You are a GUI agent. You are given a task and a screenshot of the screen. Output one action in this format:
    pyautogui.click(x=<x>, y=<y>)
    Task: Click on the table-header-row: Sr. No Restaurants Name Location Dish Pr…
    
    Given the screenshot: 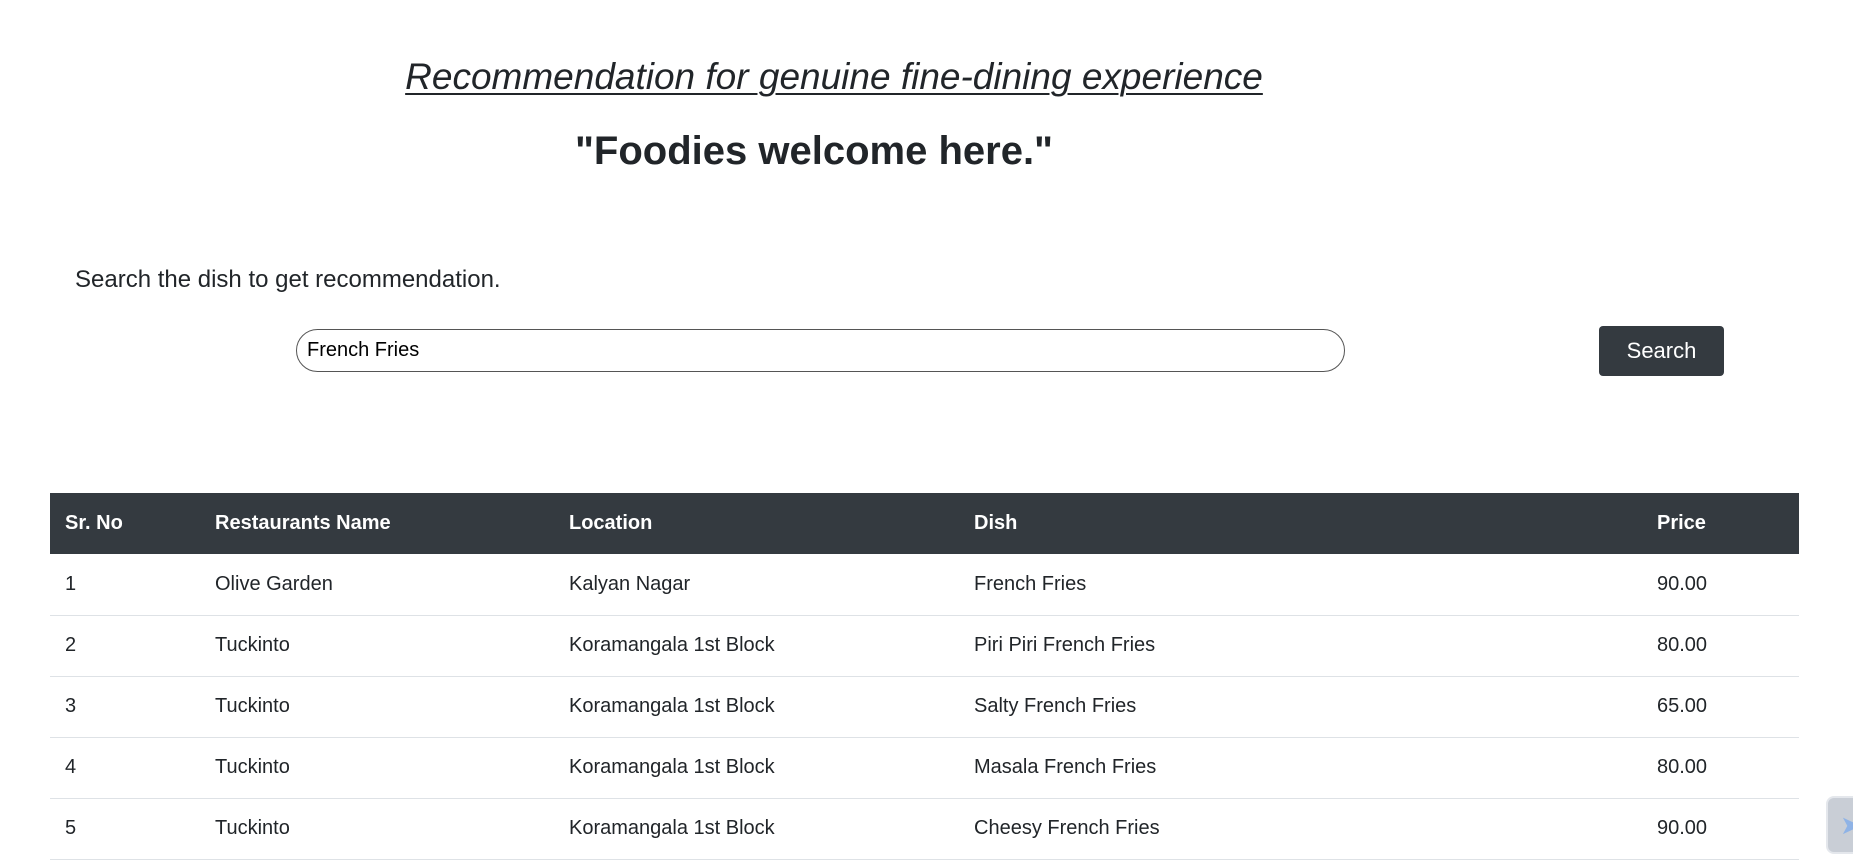 What is the action you would take?
    pyautogui.click(x=924, y=523)
    